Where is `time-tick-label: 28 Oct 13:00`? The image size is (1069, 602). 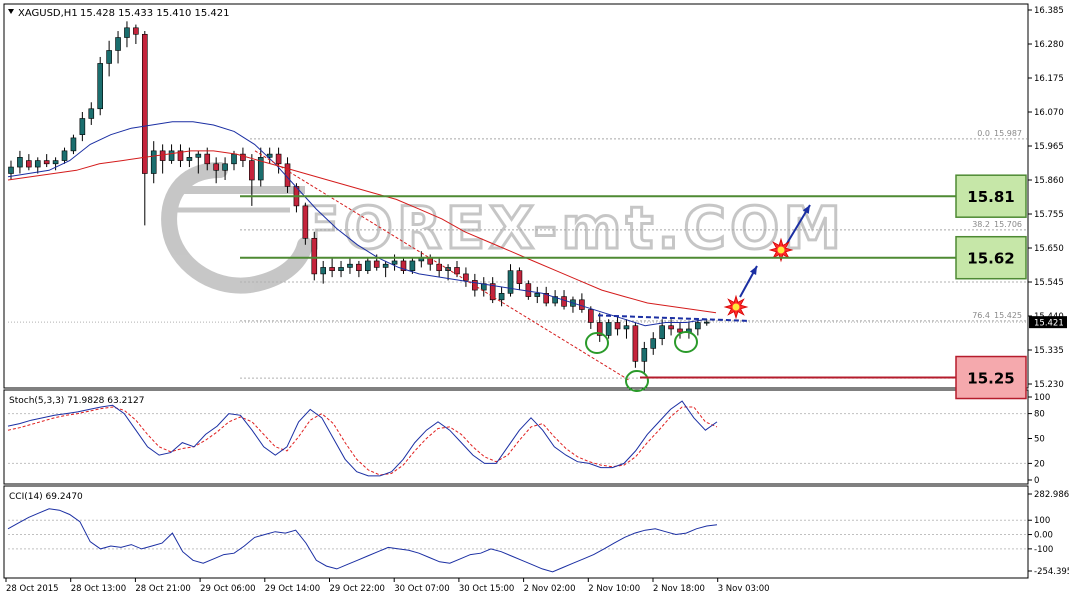 time-tick-label: 28 Oct 13:00 is located at coordinates (98, 589).